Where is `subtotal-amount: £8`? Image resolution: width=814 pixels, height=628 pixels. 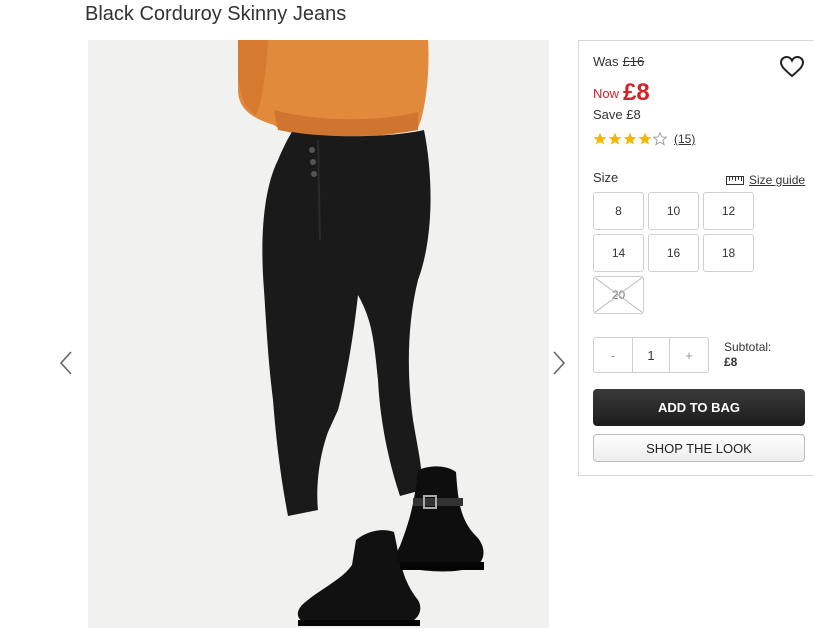
subtotal-amount: £8 is located at coordinates (731, 362).